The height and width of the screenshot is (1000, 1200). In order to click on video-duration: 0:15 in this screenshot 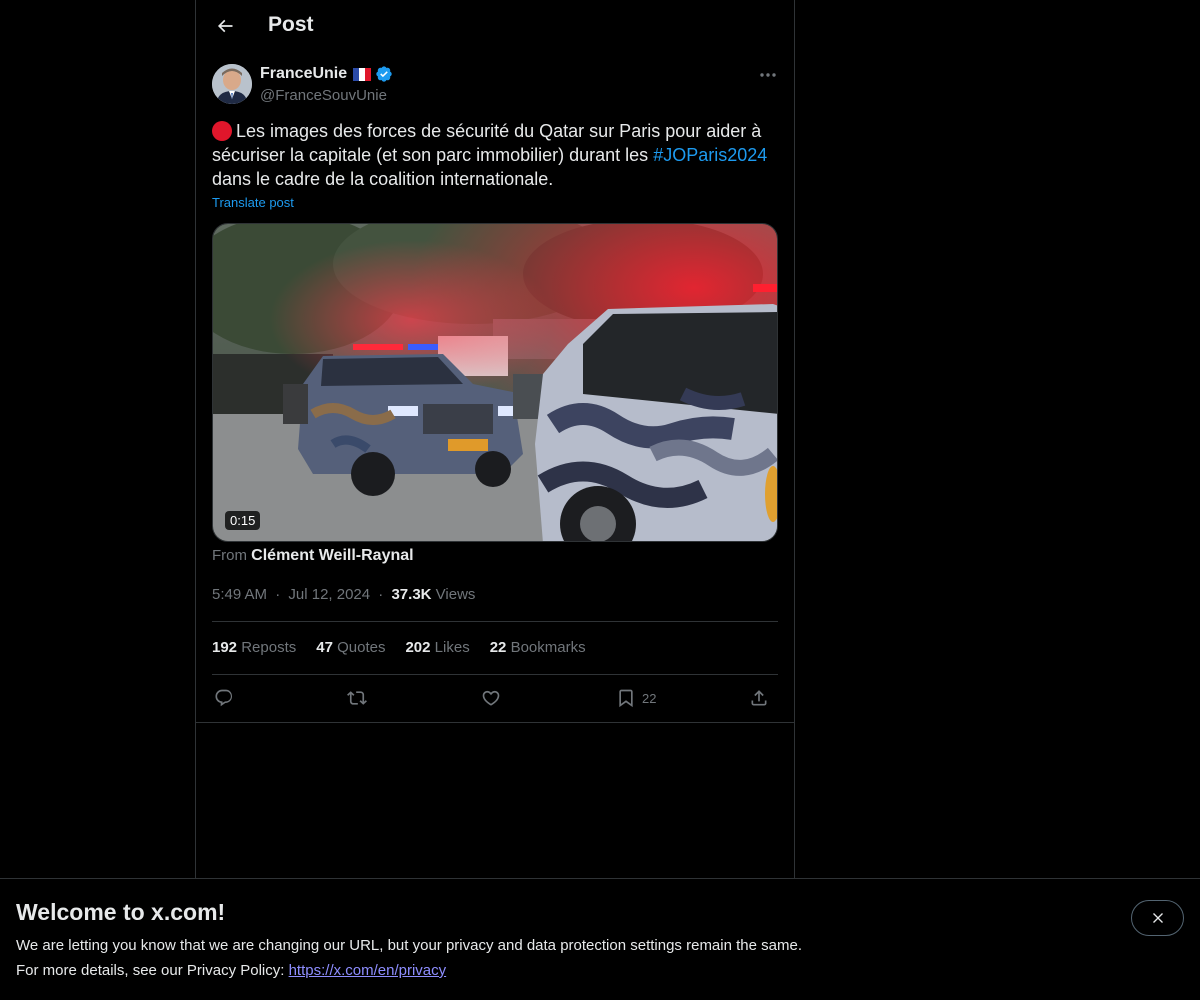, I will do `click(243, 520)`.